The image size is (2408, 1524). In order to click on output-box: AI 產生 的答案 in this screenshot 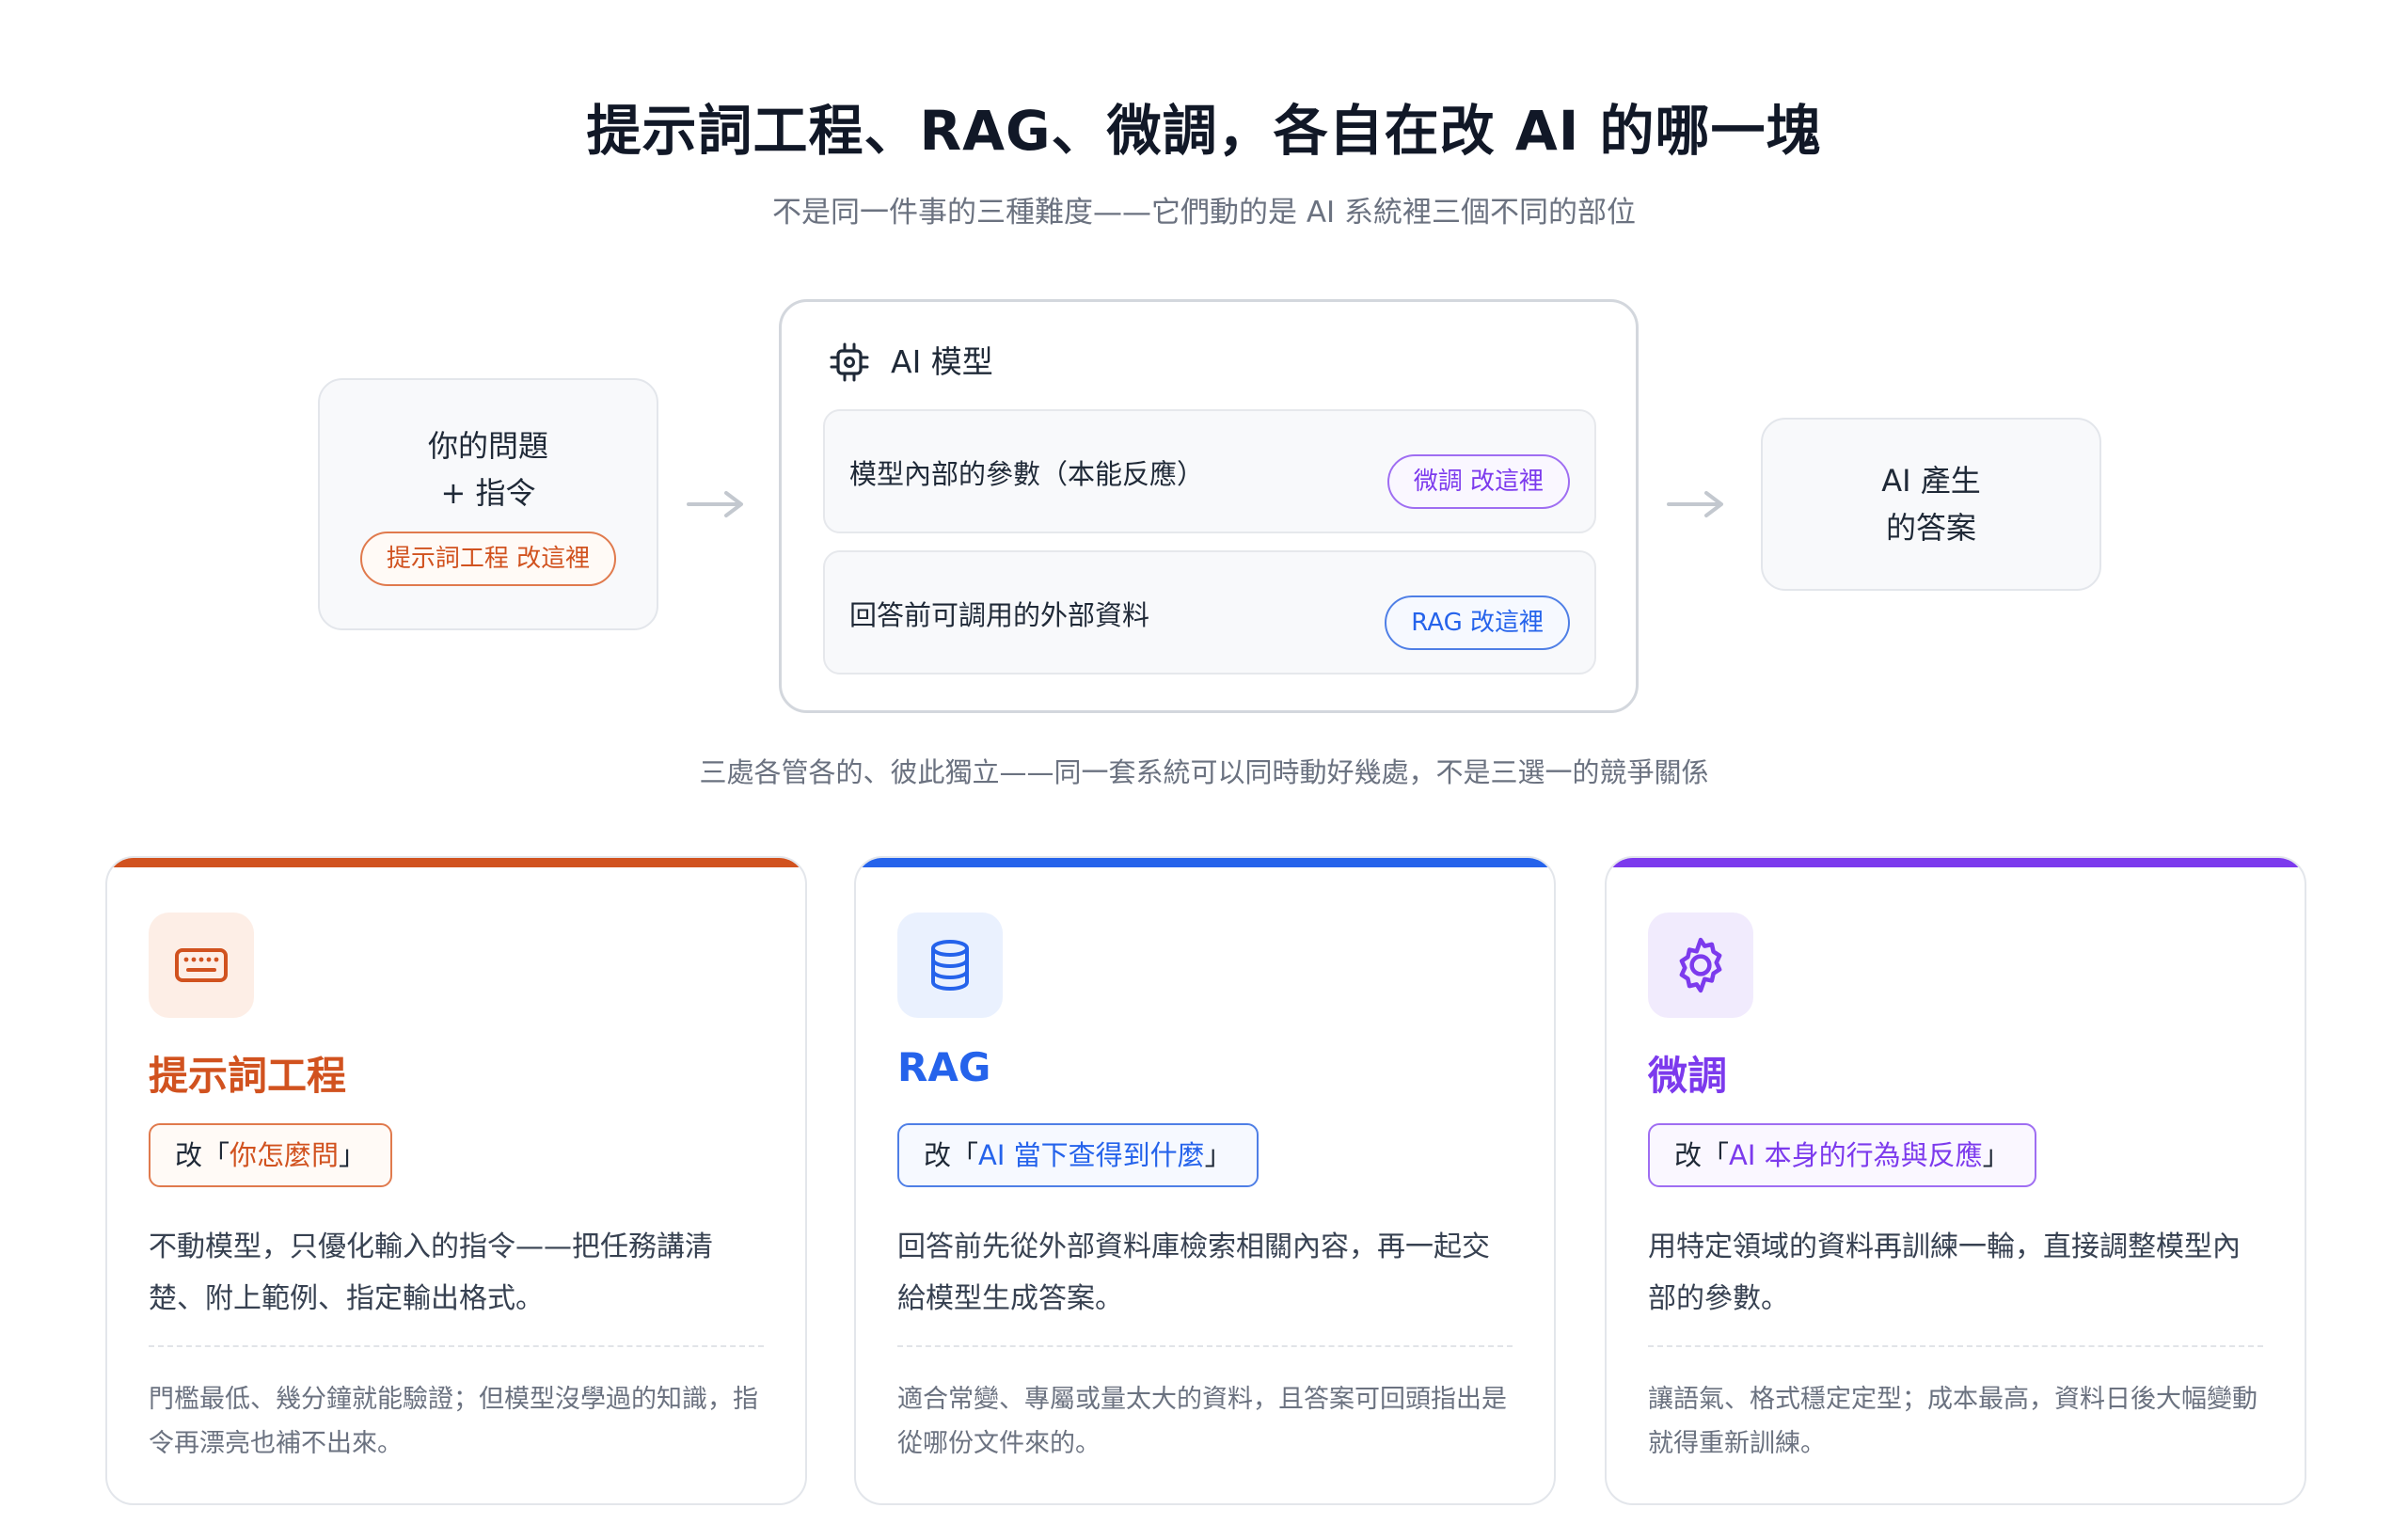, I will do `click(1931, 505)`.